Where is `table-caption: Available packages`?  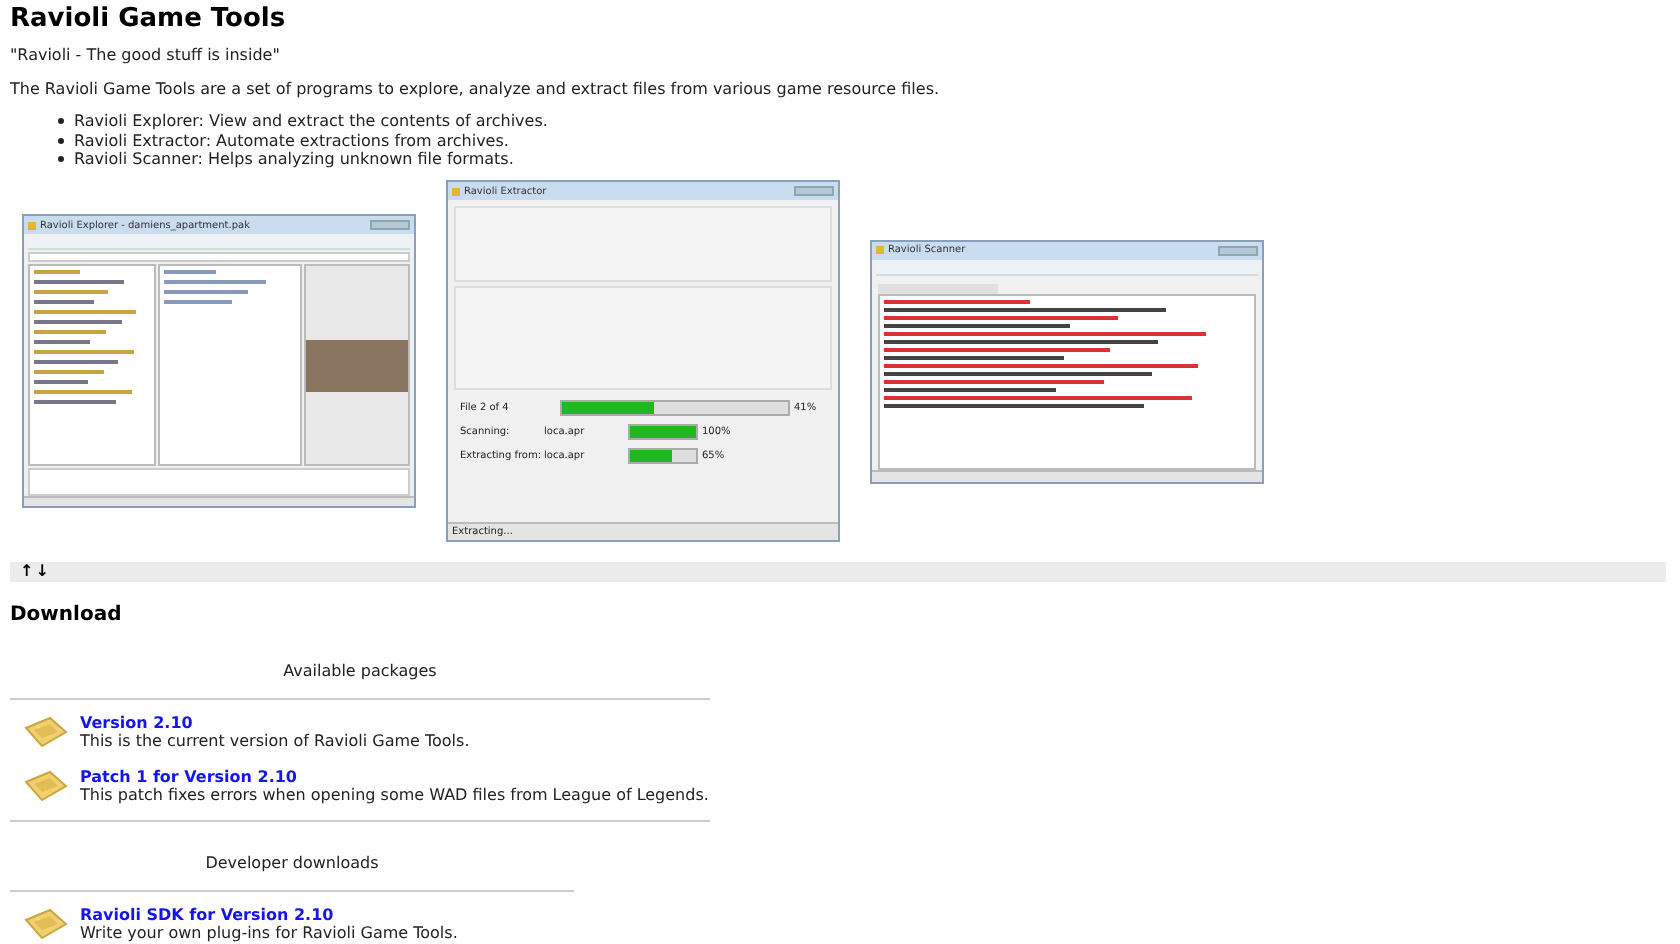 table-caption: Available packages is located at coordinates (360, 671).